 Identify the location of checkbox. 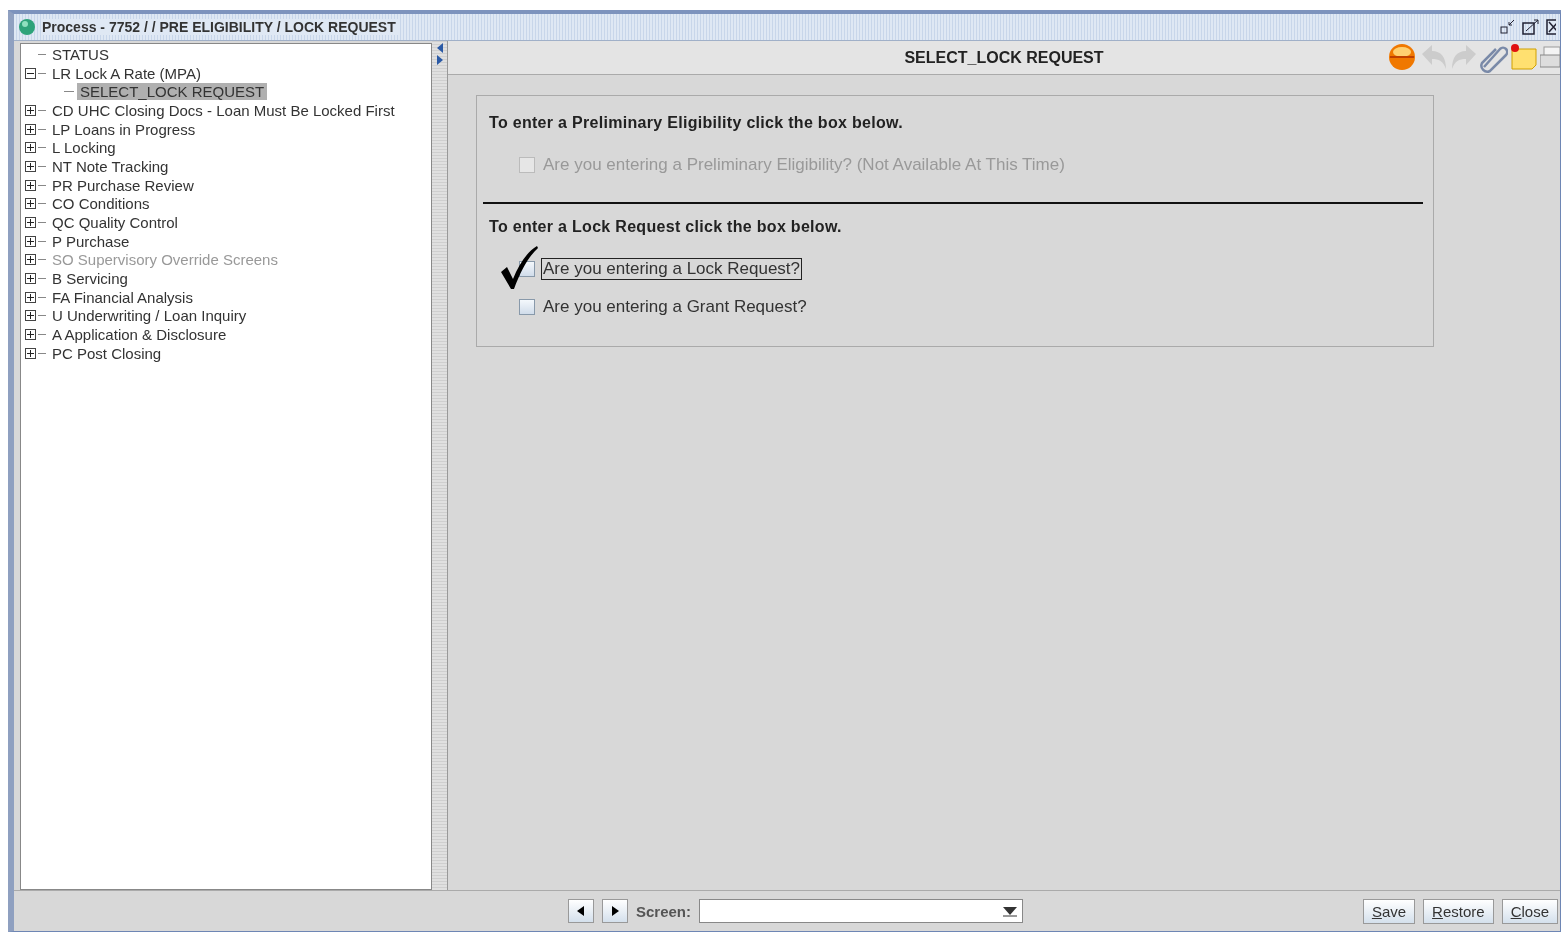
(527, 307).